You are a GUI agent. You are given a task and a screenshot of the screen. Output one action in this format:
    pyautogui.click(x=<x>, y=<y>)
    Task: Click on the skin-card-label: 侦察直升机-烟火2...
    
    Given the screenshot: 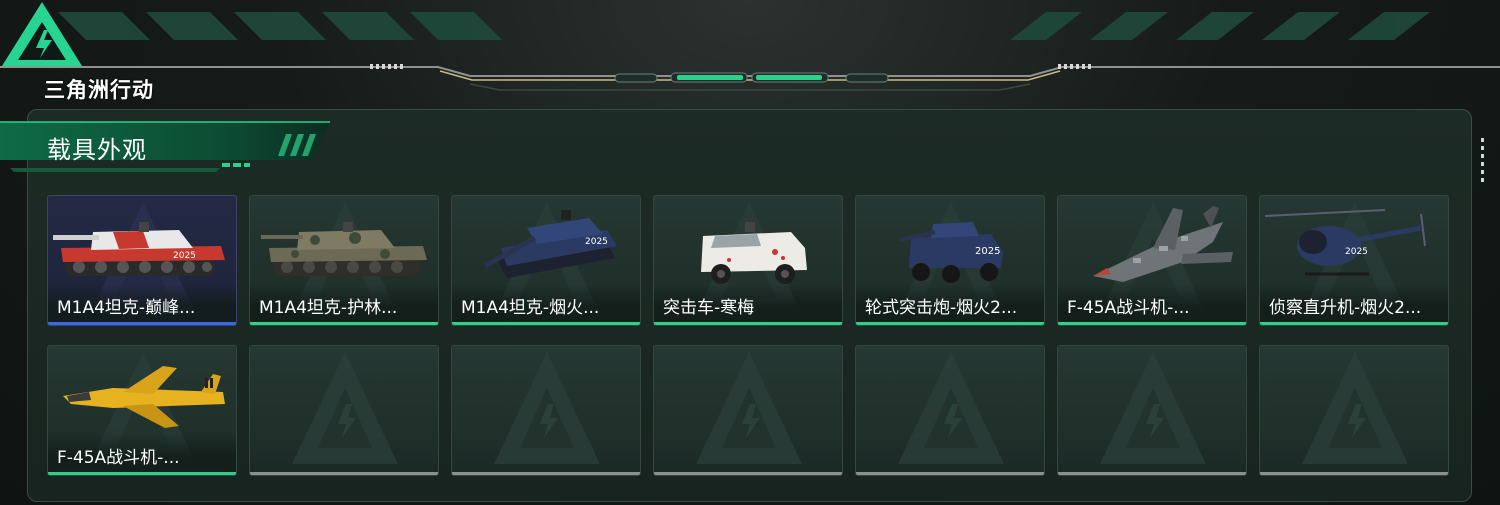 What is the action you would take?
    pyautogui.click(x=1345, y=308)
    